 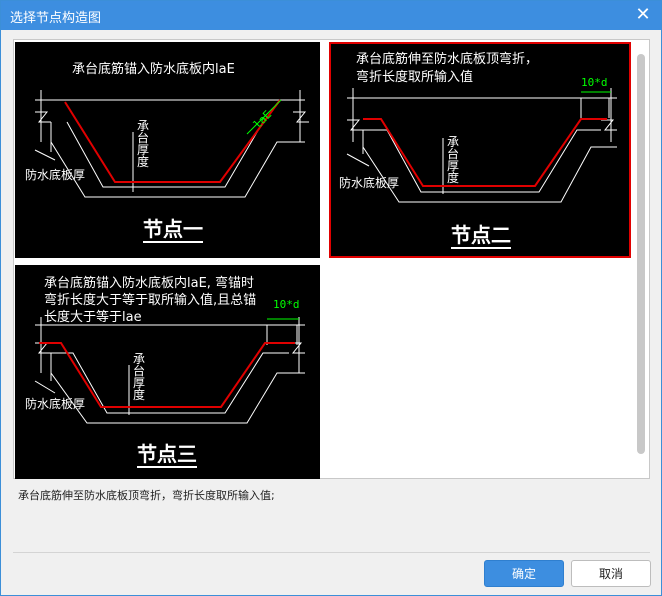 I want to click on divider, so click(x=331, y=552).